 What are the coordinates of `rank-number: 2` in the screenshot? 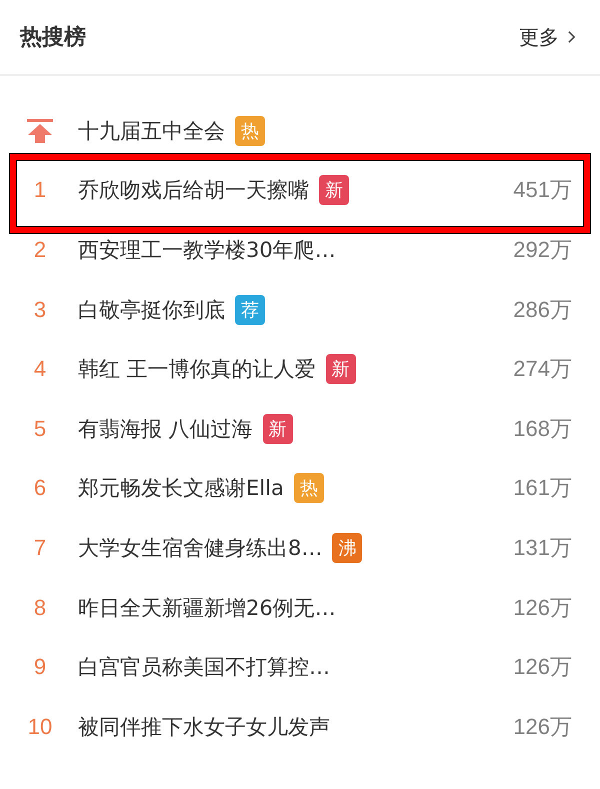 It's located at (40, 249).